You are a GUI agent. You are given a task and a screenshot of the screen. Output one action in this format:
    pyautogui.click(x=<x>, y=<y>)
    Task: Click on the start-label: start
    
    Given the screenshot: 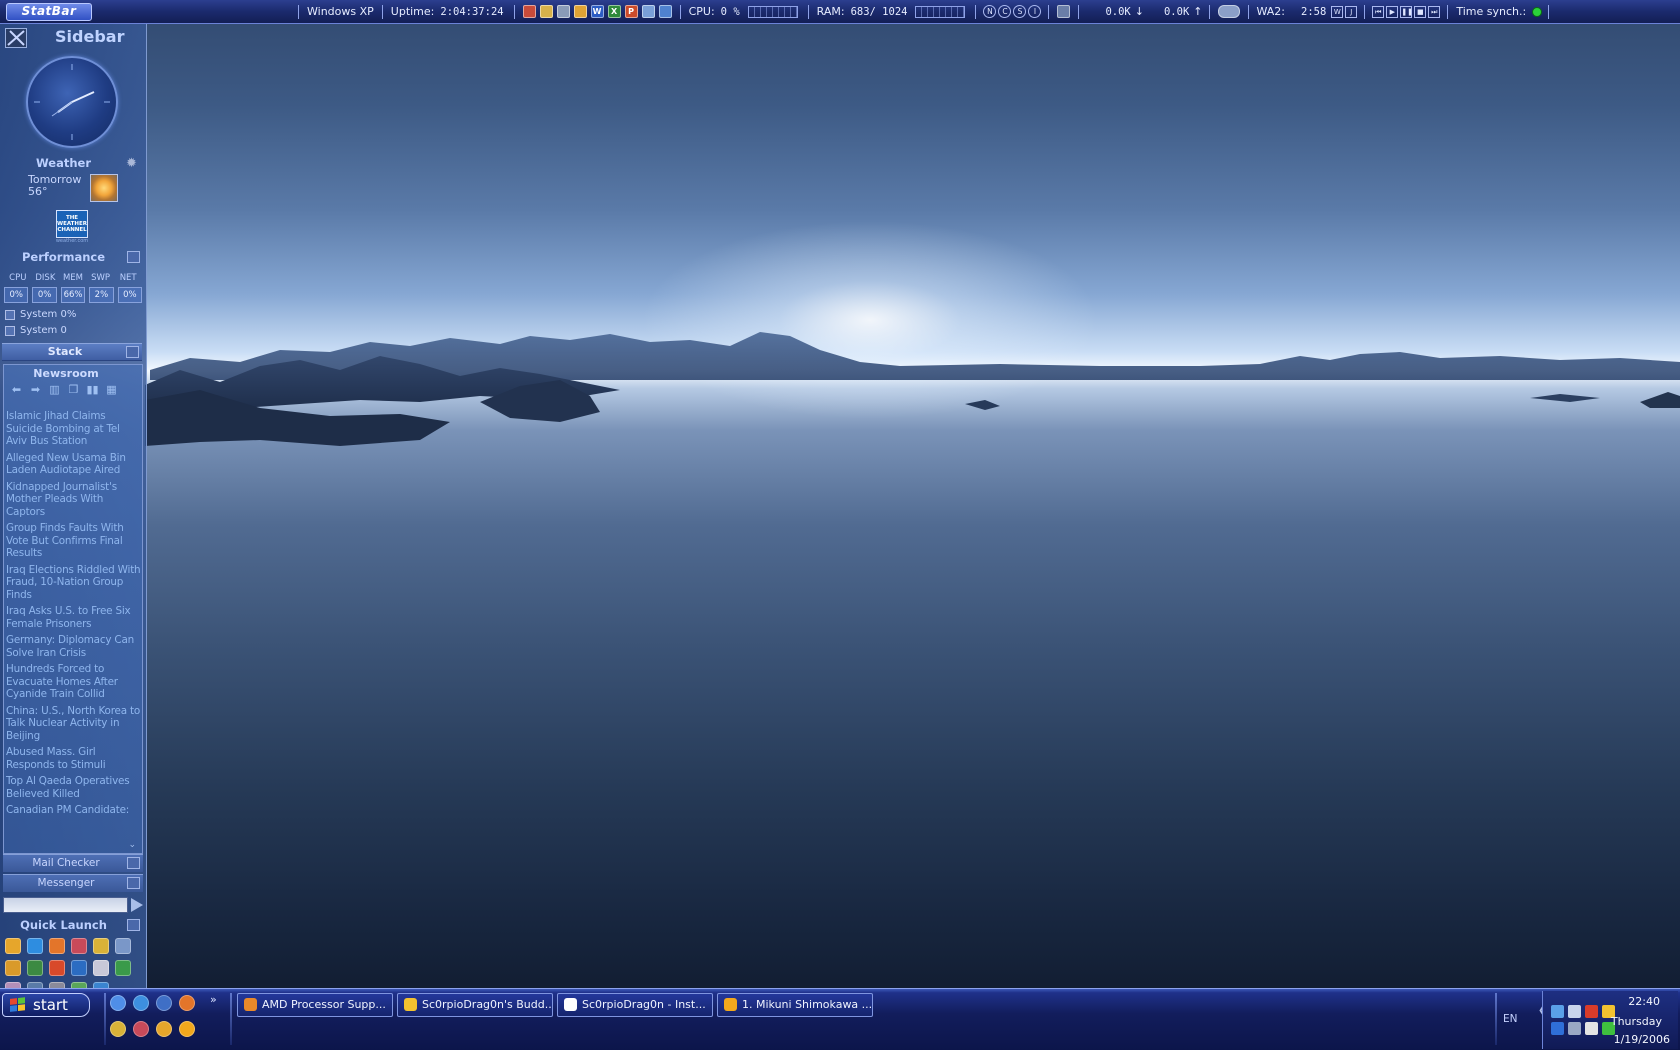 What is the action you would take?
    pyautogui.click(x=50, y=1005)
    